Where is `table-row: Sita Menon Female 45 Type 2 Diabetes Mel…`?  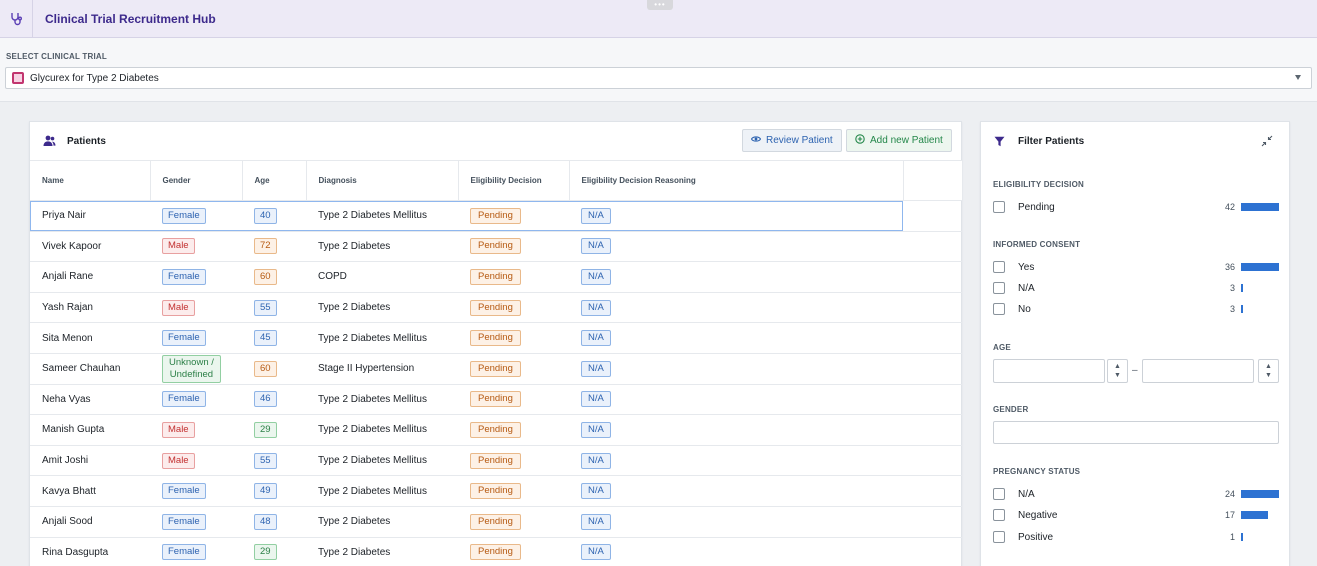
table-row: Sita Menon Female 45 Type 2 Diabetes Mel… is located at coordinates (496, 338).